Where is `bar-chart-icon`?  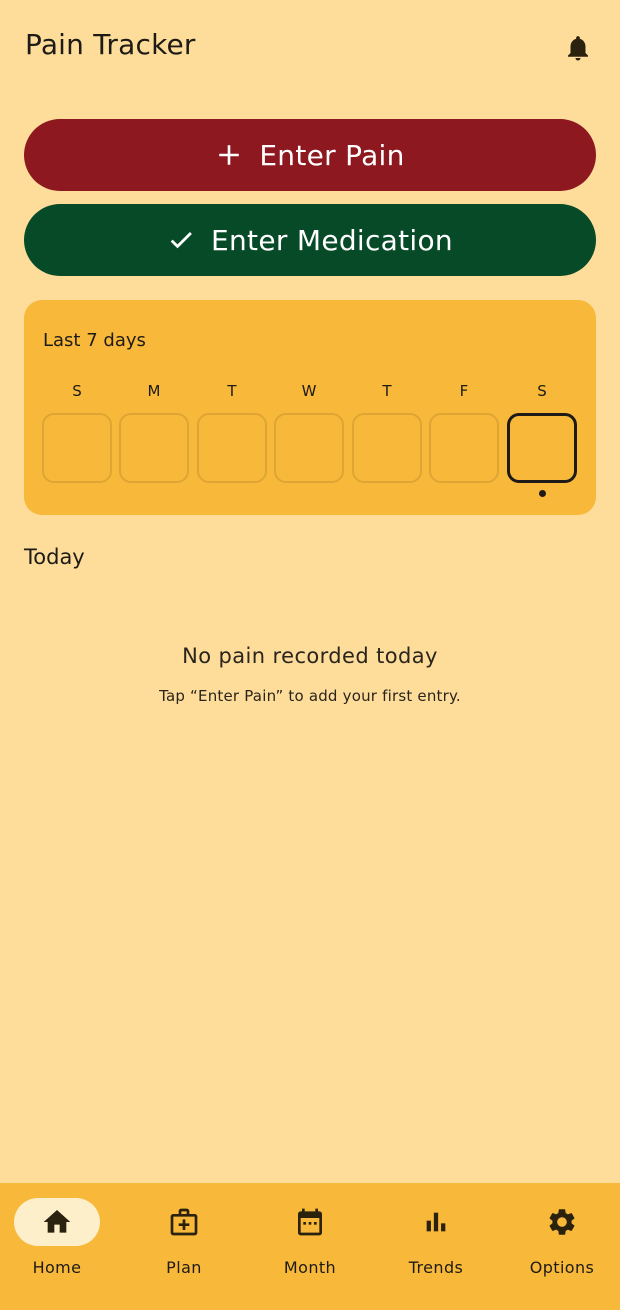
bar-chart-icon is located at coordinates (436, 1222).